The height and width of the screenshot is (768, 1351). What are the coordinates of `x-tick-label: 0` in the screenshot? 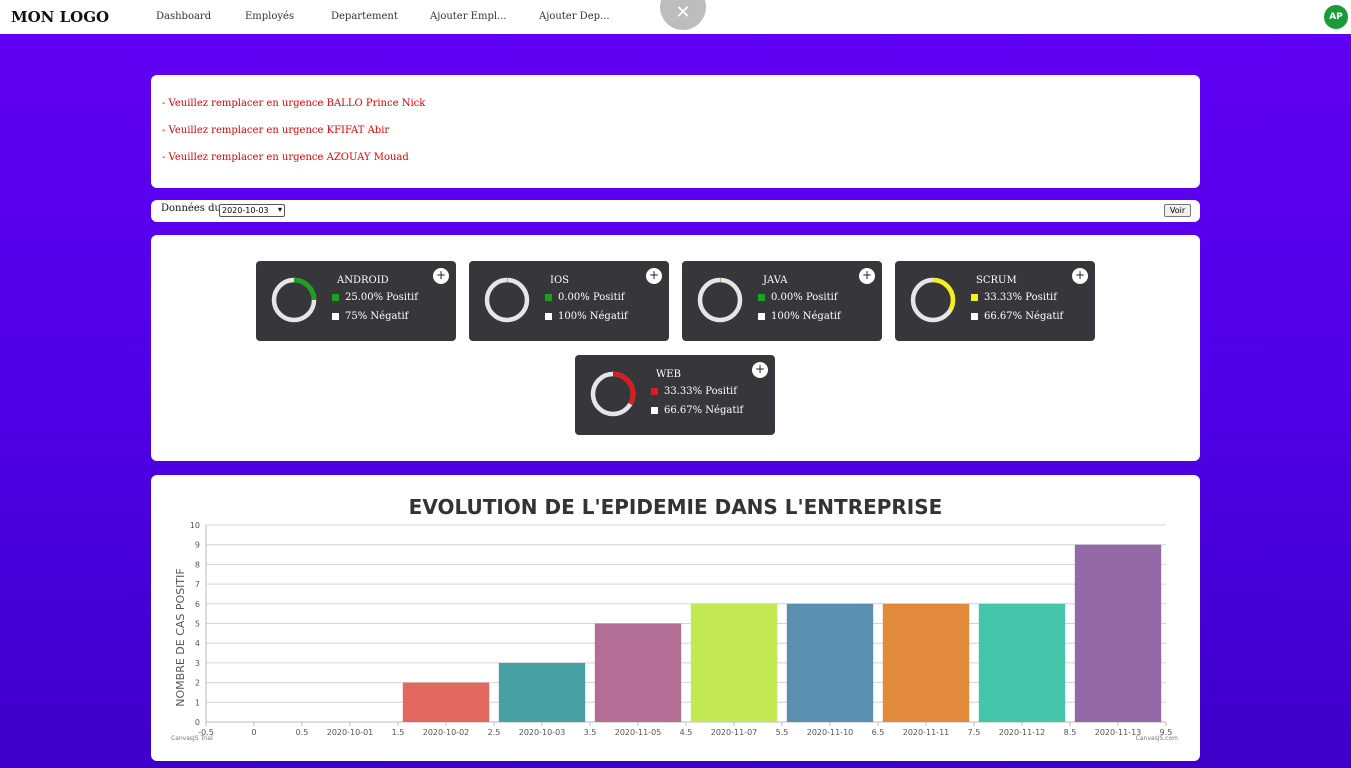 It's located at (253, 732).